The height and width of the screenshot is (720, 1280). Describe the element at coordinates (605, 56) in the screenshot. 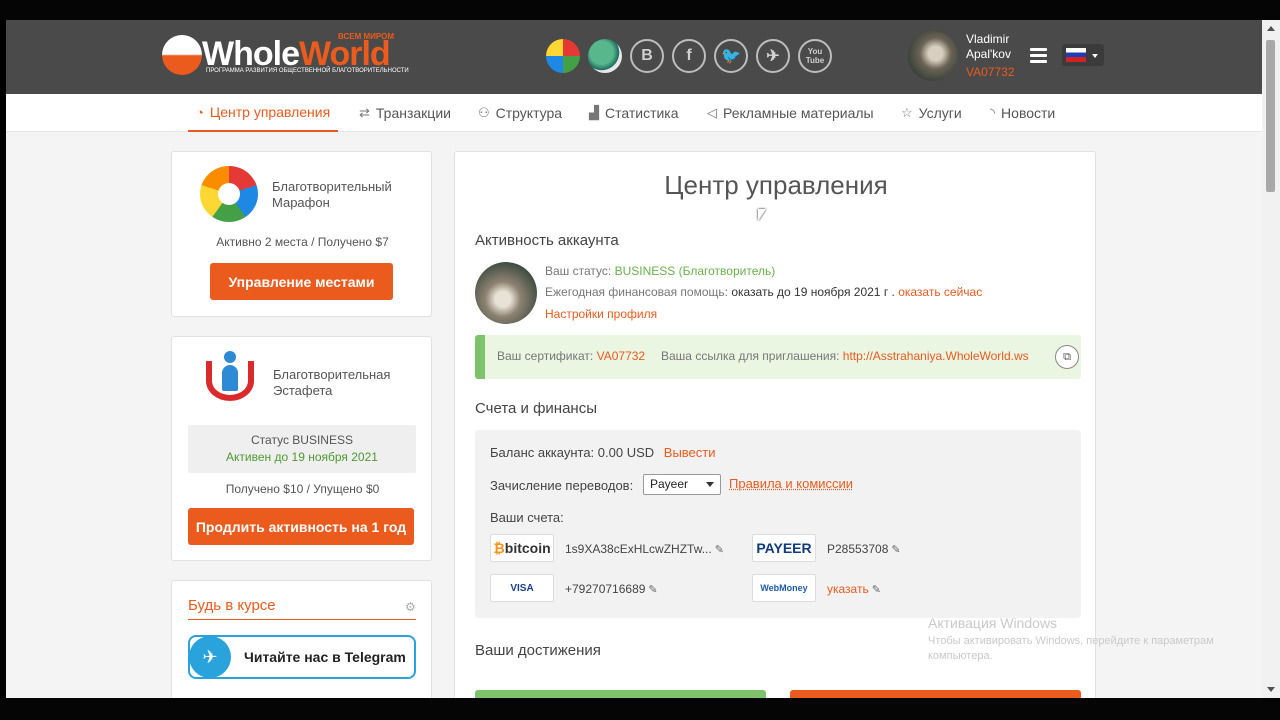

I see `globe-icon` at that location.